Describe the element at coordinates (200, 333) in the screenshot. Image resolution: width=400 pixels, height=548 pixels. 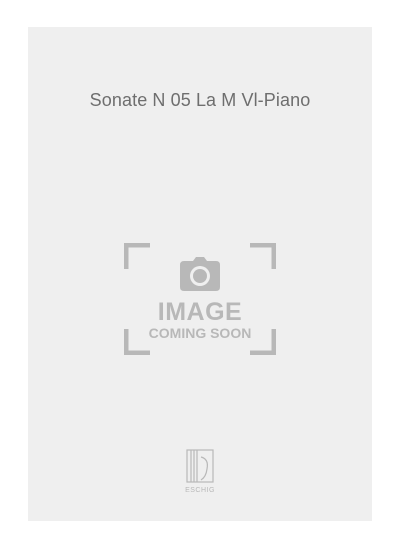
I see `placeholder-subtitle: COMING SOON` at that location.